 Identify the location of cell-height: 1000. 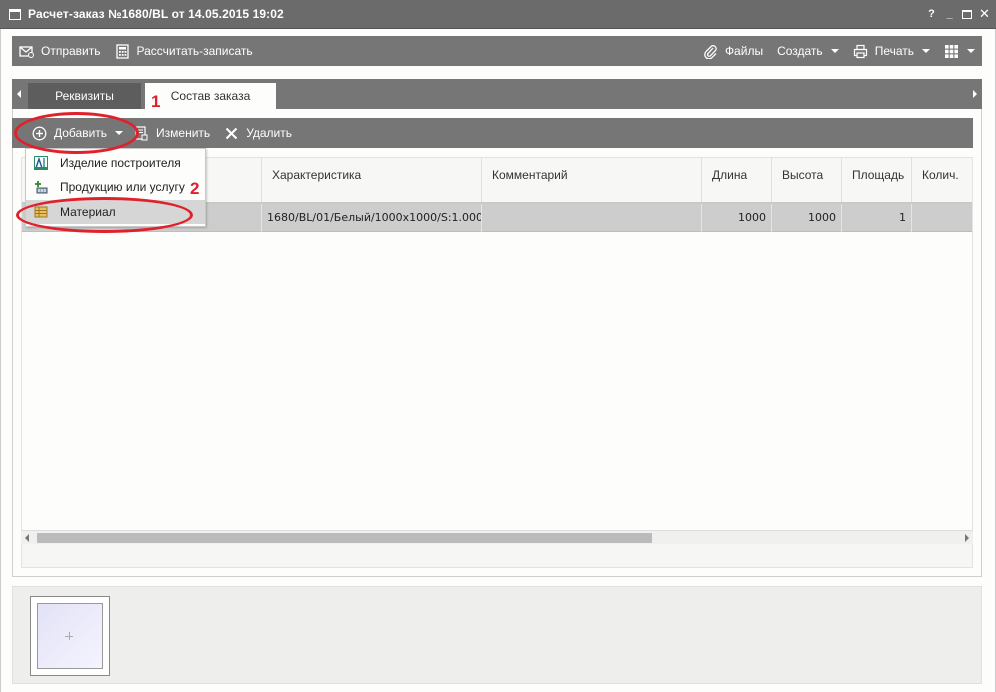
(806, 218).